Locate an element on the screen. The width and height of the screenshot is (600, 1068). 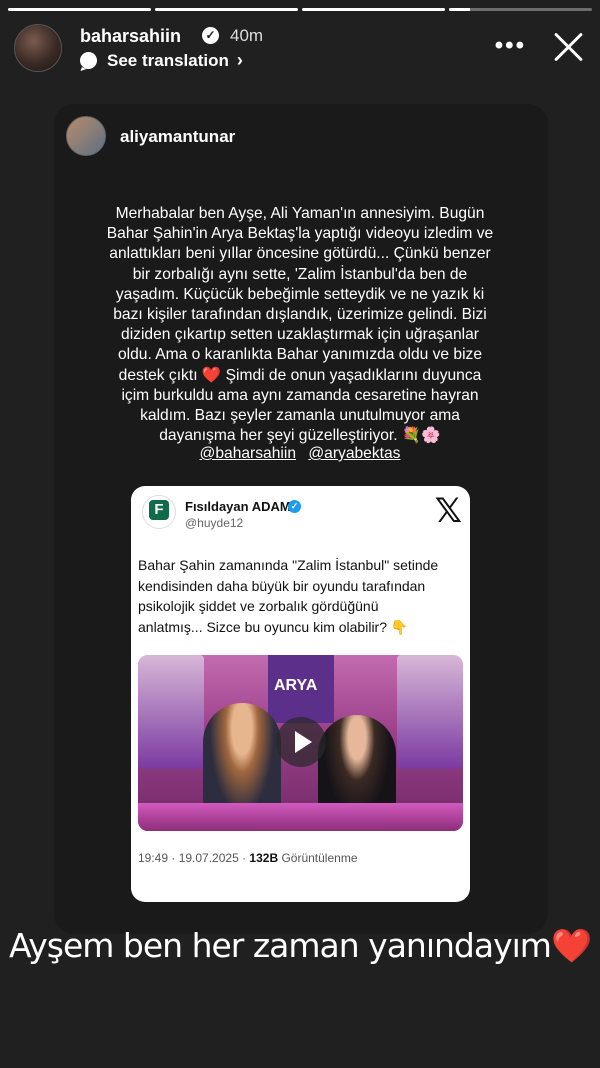
backdrop-sign: ARYA is located at coordinates (301, 689).